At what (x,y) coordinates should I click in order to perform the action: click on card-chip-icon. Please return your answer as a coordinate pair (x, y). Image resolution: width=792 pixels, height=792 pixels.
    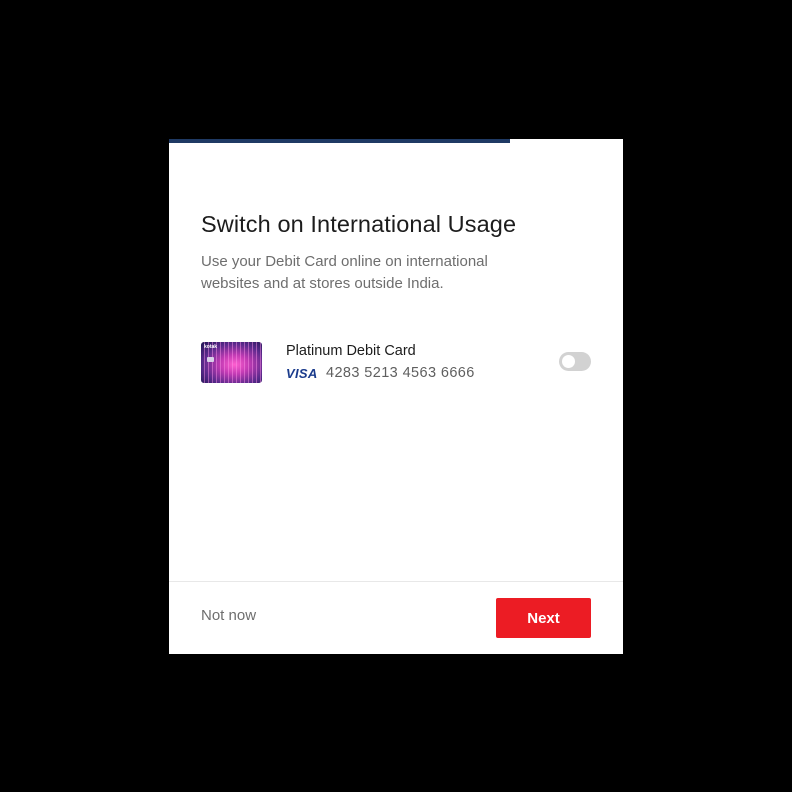
    Looking at the image, I should click on (210, 359).